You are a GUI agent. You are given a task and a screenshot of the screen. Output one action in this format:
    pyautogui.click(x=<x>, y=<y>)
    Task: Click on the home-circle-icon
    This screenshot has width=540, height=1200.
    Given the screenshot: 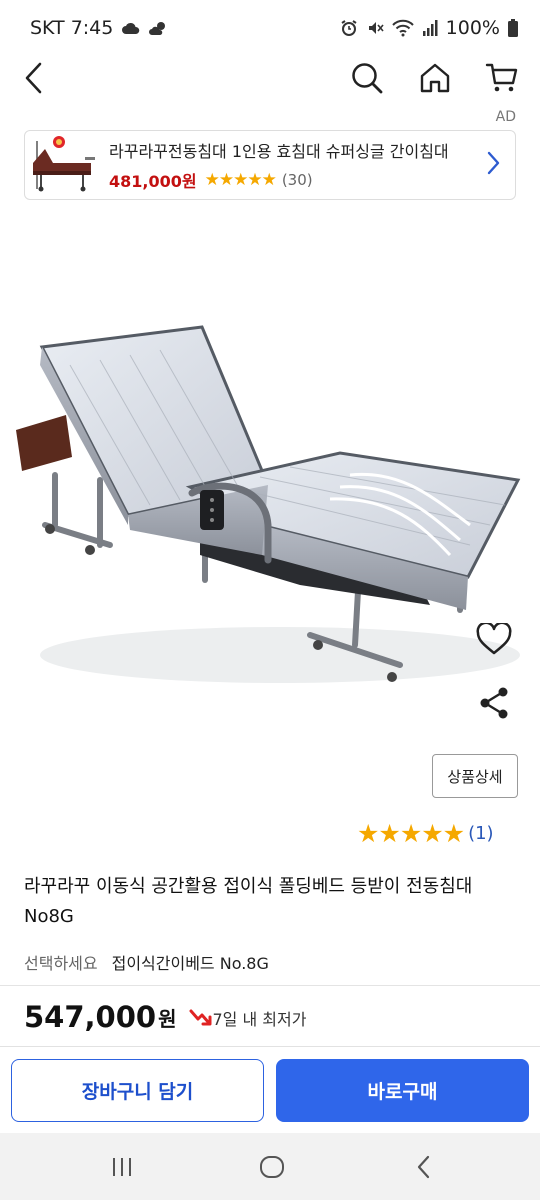 What is the action you would take?
    pyautogui.click(x=272, y=1167)
    